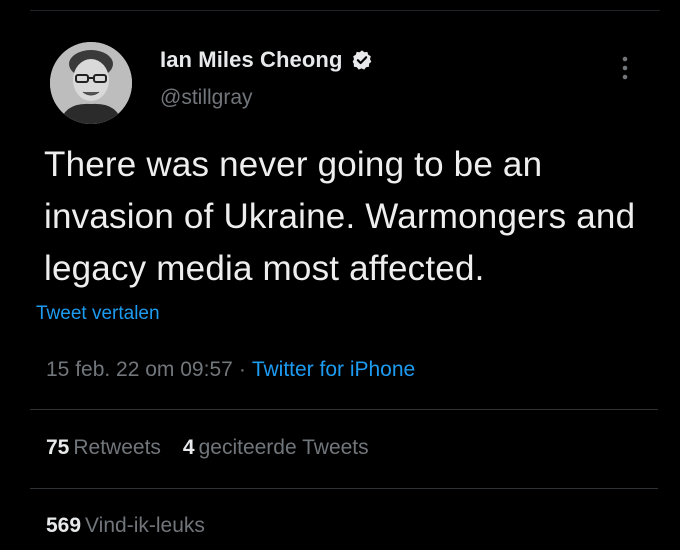 The width and height of the screenshot is (680, 550). What do you see at coordinates (145, 525) in the screenshot?
I see `likes-label: Vind-ik-leuks` at bounding box center [145, 525].